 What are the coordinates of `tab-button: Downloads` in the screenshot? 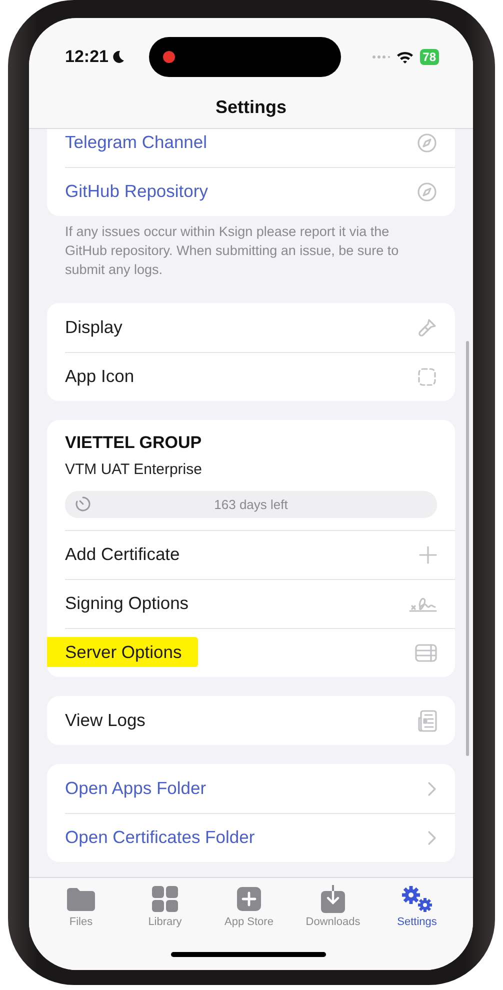 It's located at (333, 906).